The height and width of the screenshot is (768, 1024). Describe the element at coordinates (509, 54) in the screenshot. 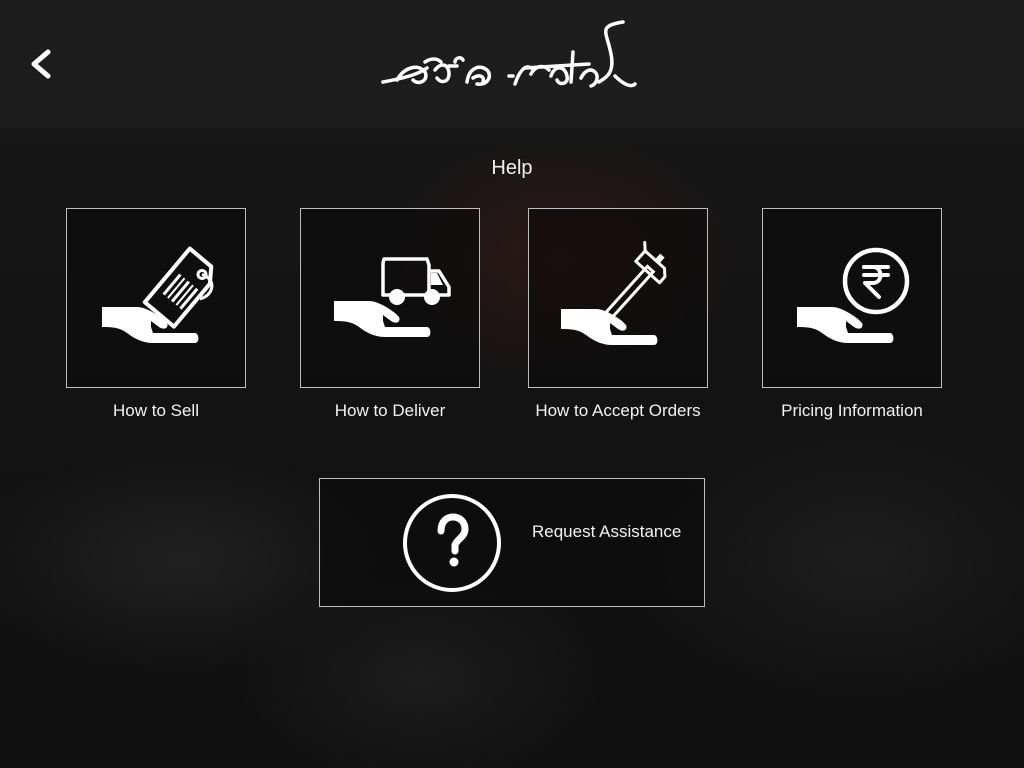

I see `app-logo` at that location.